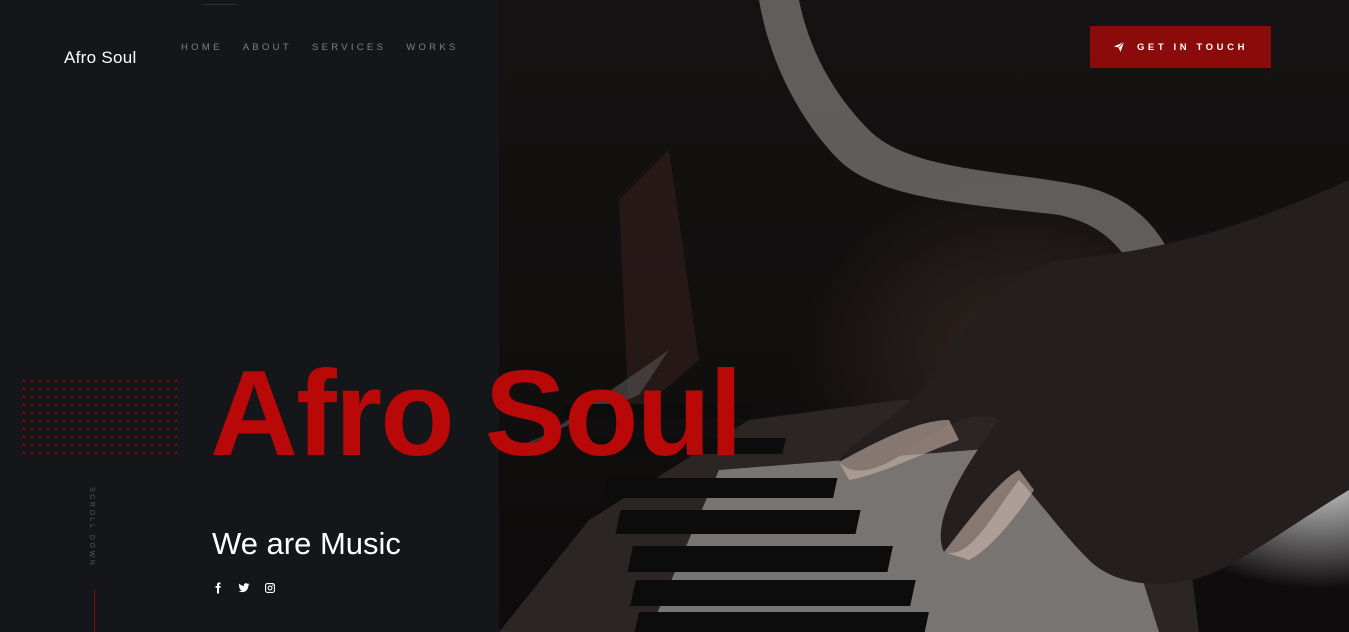 This screenshot has height=632, width=1349. Describe the element at coordinates (476, 413) in the screenshot. I see `hero-title: Afro Soul` at that location.